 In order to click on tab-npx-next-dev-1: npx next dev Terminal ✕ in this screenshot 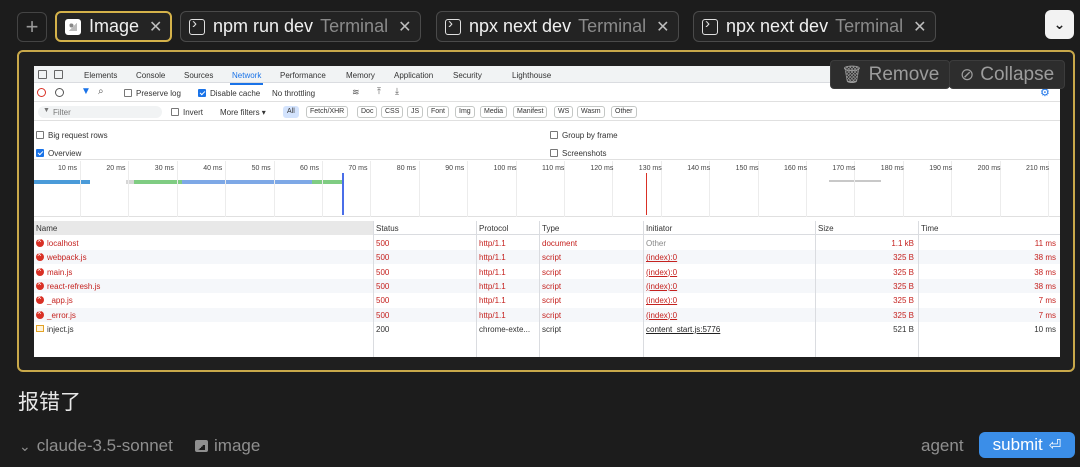, I will do `click(557, 26)`.